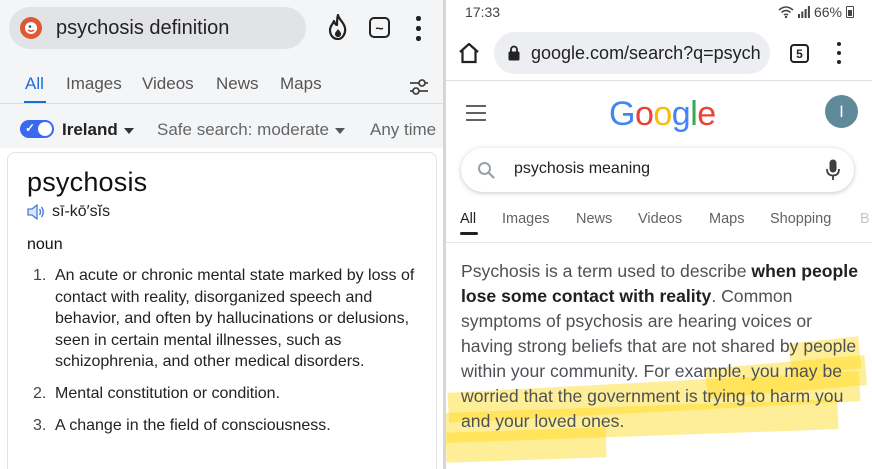 This screenshot has height=469, width=872. I want to click on battery-percent: 66%, so click(827, 12).